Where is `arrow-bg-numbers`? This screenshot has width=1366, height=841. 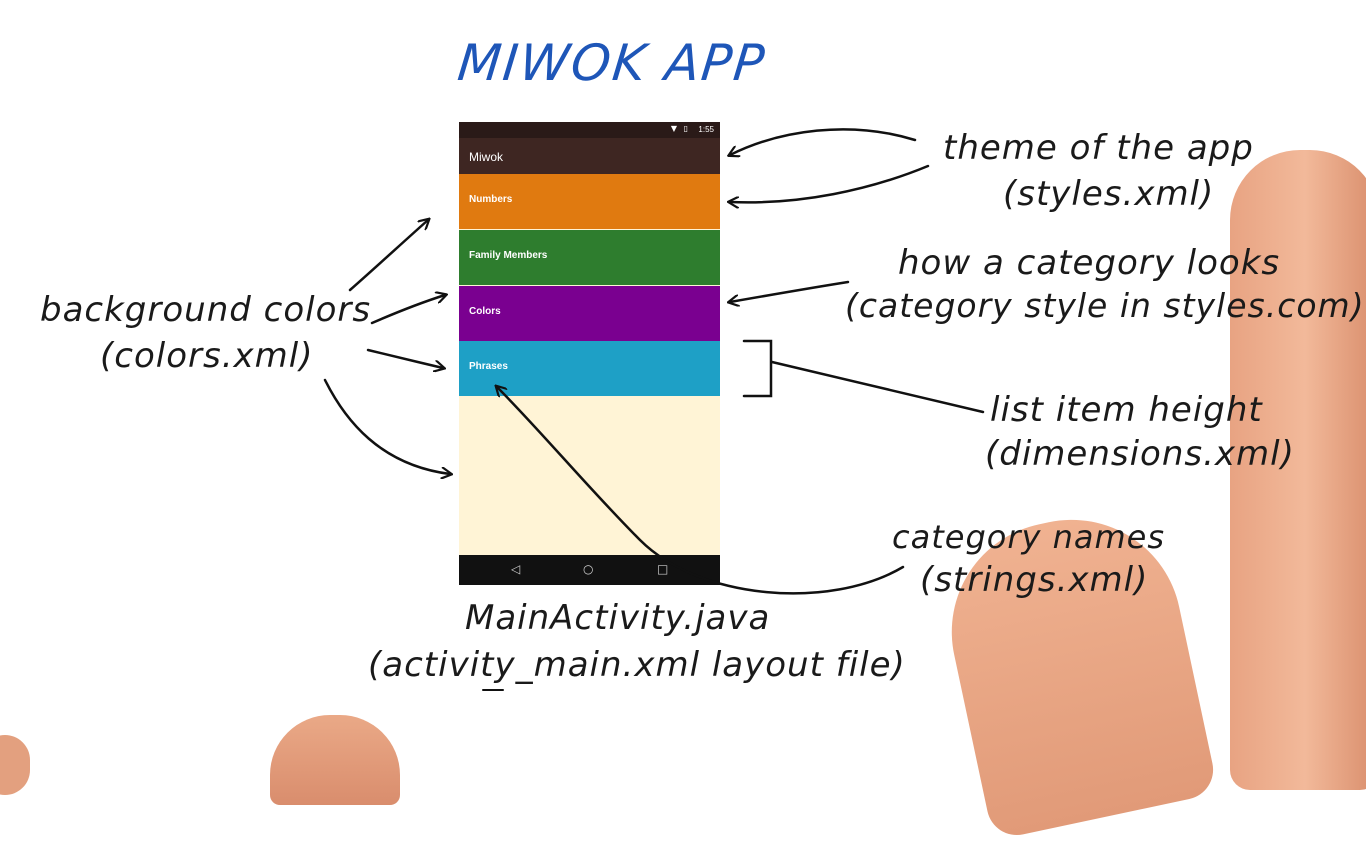
arrow-bg-numbers is located at coordinates (388, 256).